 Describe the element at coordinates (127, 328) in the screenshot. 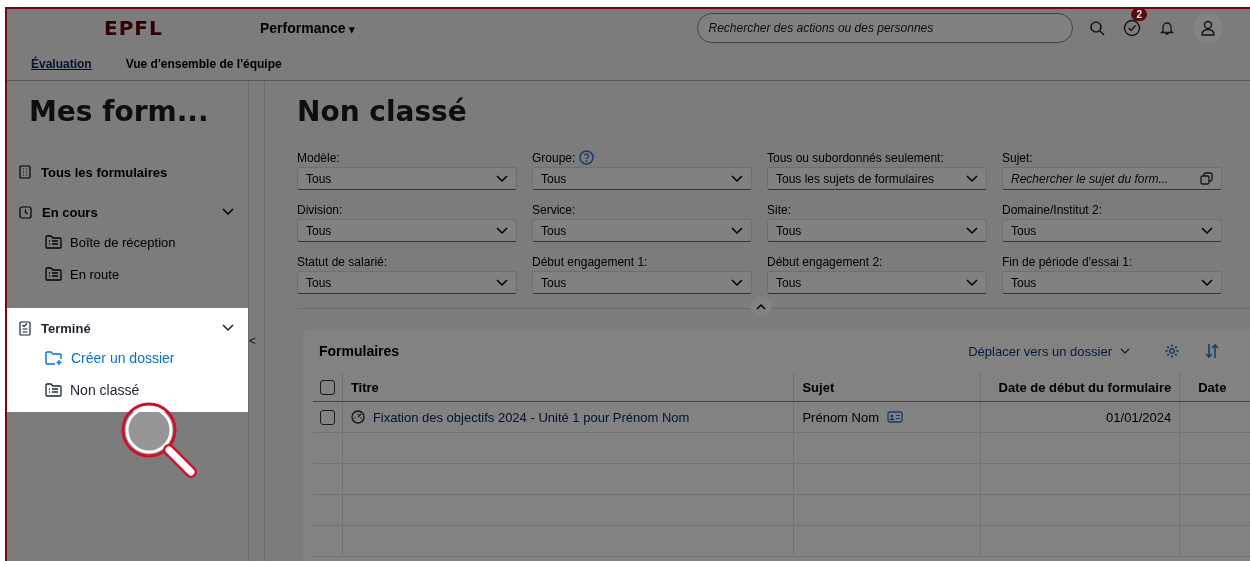

I see `sidebar-item: Terminé` at that location.